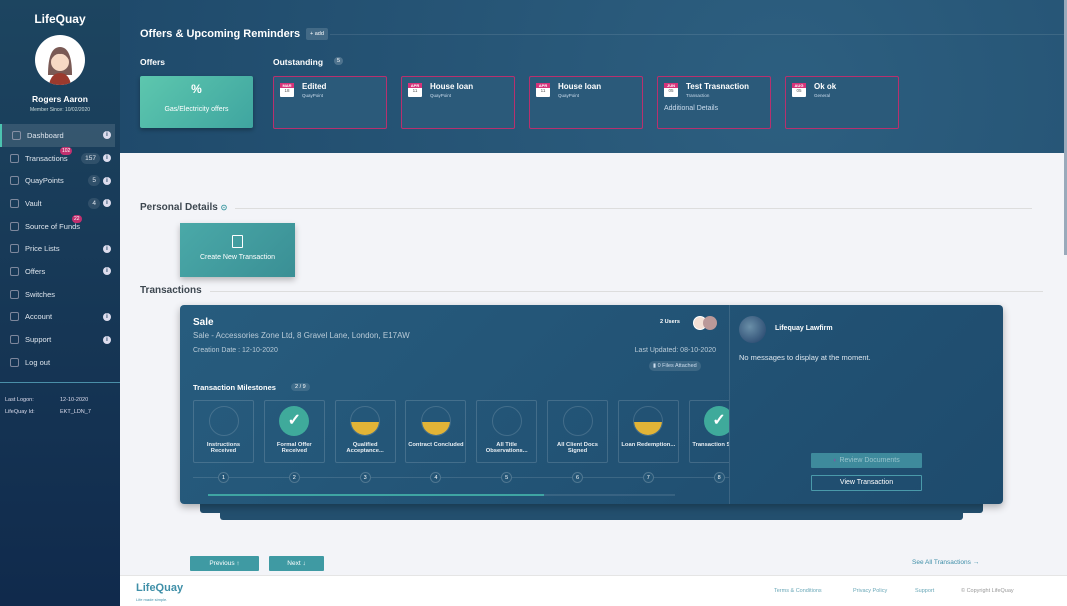 The height and width of the screenshot is (606, 1067). What do you see at coordinates (314, 86) in the screenshot?
I see `reminder-title: Edited` at bounding box center [314, 86].